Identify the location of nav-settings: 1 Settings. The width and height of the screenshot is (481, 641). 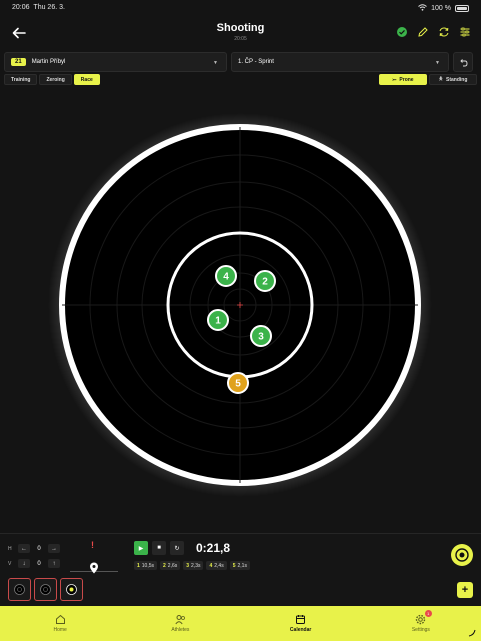
(421, 623).